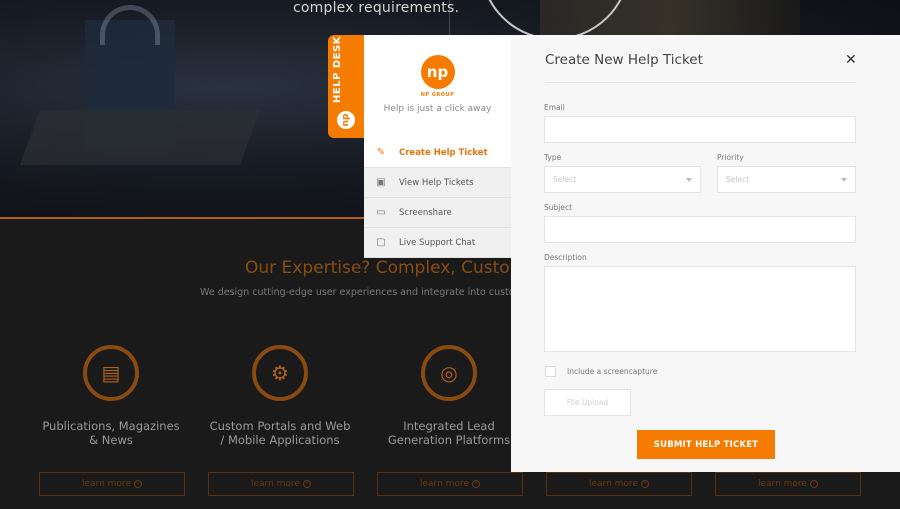 The width and height of the screenshot is (900, 509). I want to click on np-group-logo: np, so click(437, 72).